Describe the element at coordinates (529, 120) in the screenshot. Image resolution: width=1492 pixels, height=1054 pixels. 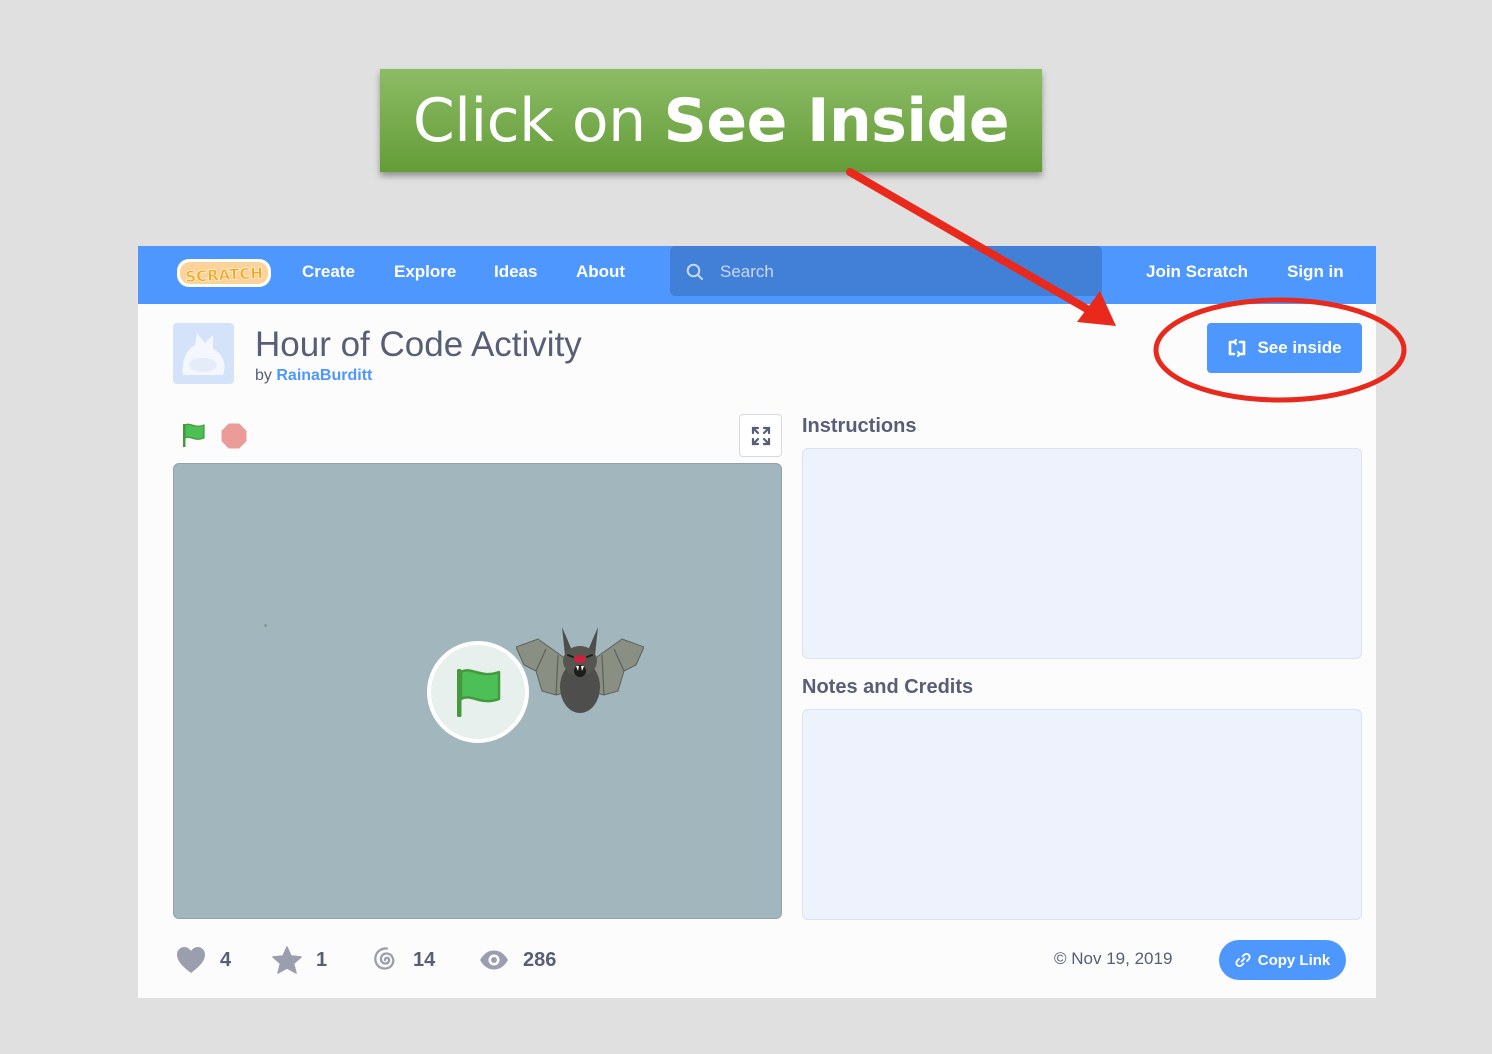
I see `callout-prefix: Click on` at that location.